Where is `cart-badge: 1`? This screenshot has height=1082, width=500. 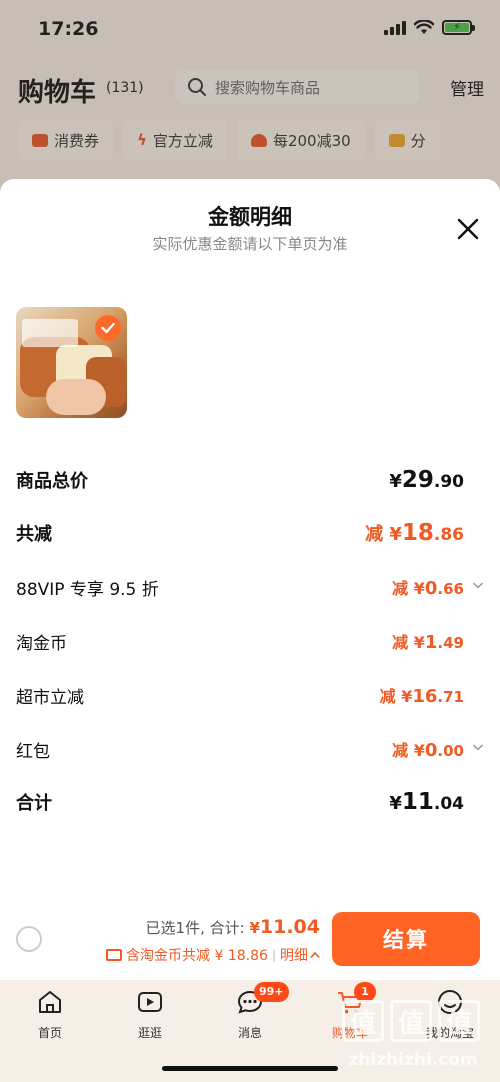 cart-badge: 1 is located at coordinates (365, 992).